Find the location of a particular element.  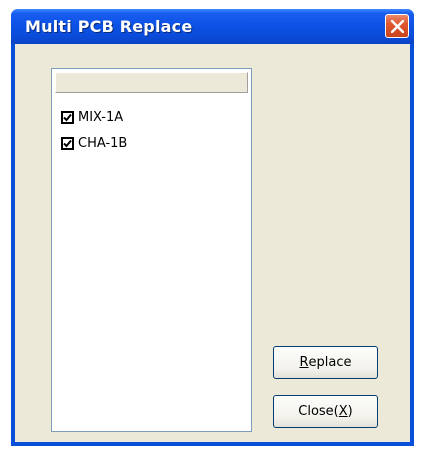

close-window-button is located at coordinates (397, 26).